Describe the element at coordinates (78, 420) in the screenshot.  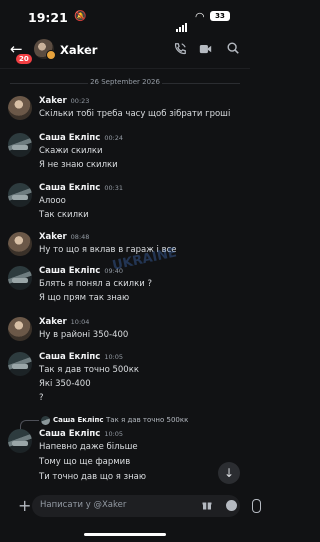
I see `reply-author: Саша Екліпс` at that location.